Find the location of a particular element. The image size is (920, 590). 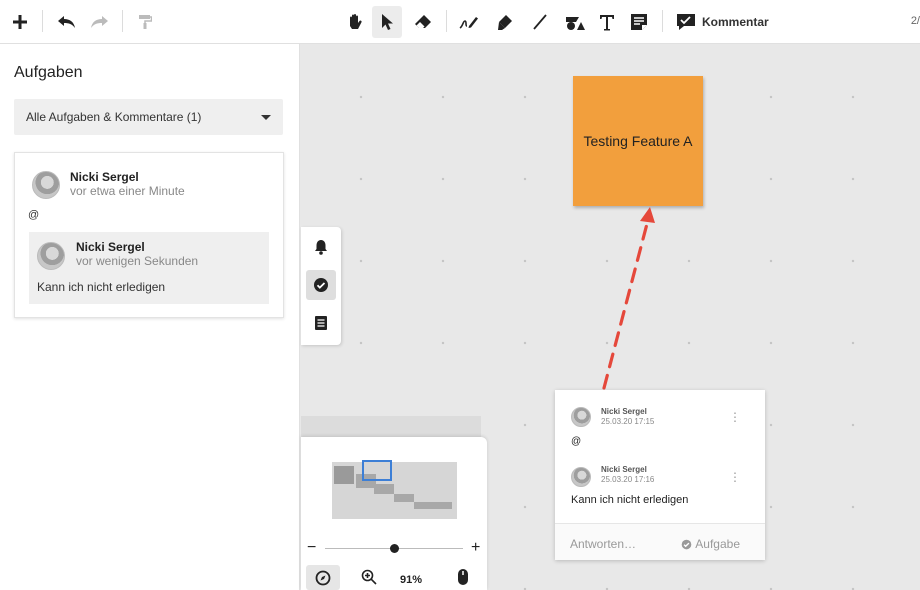

side-toolbar is located at coordinates (321, 286).